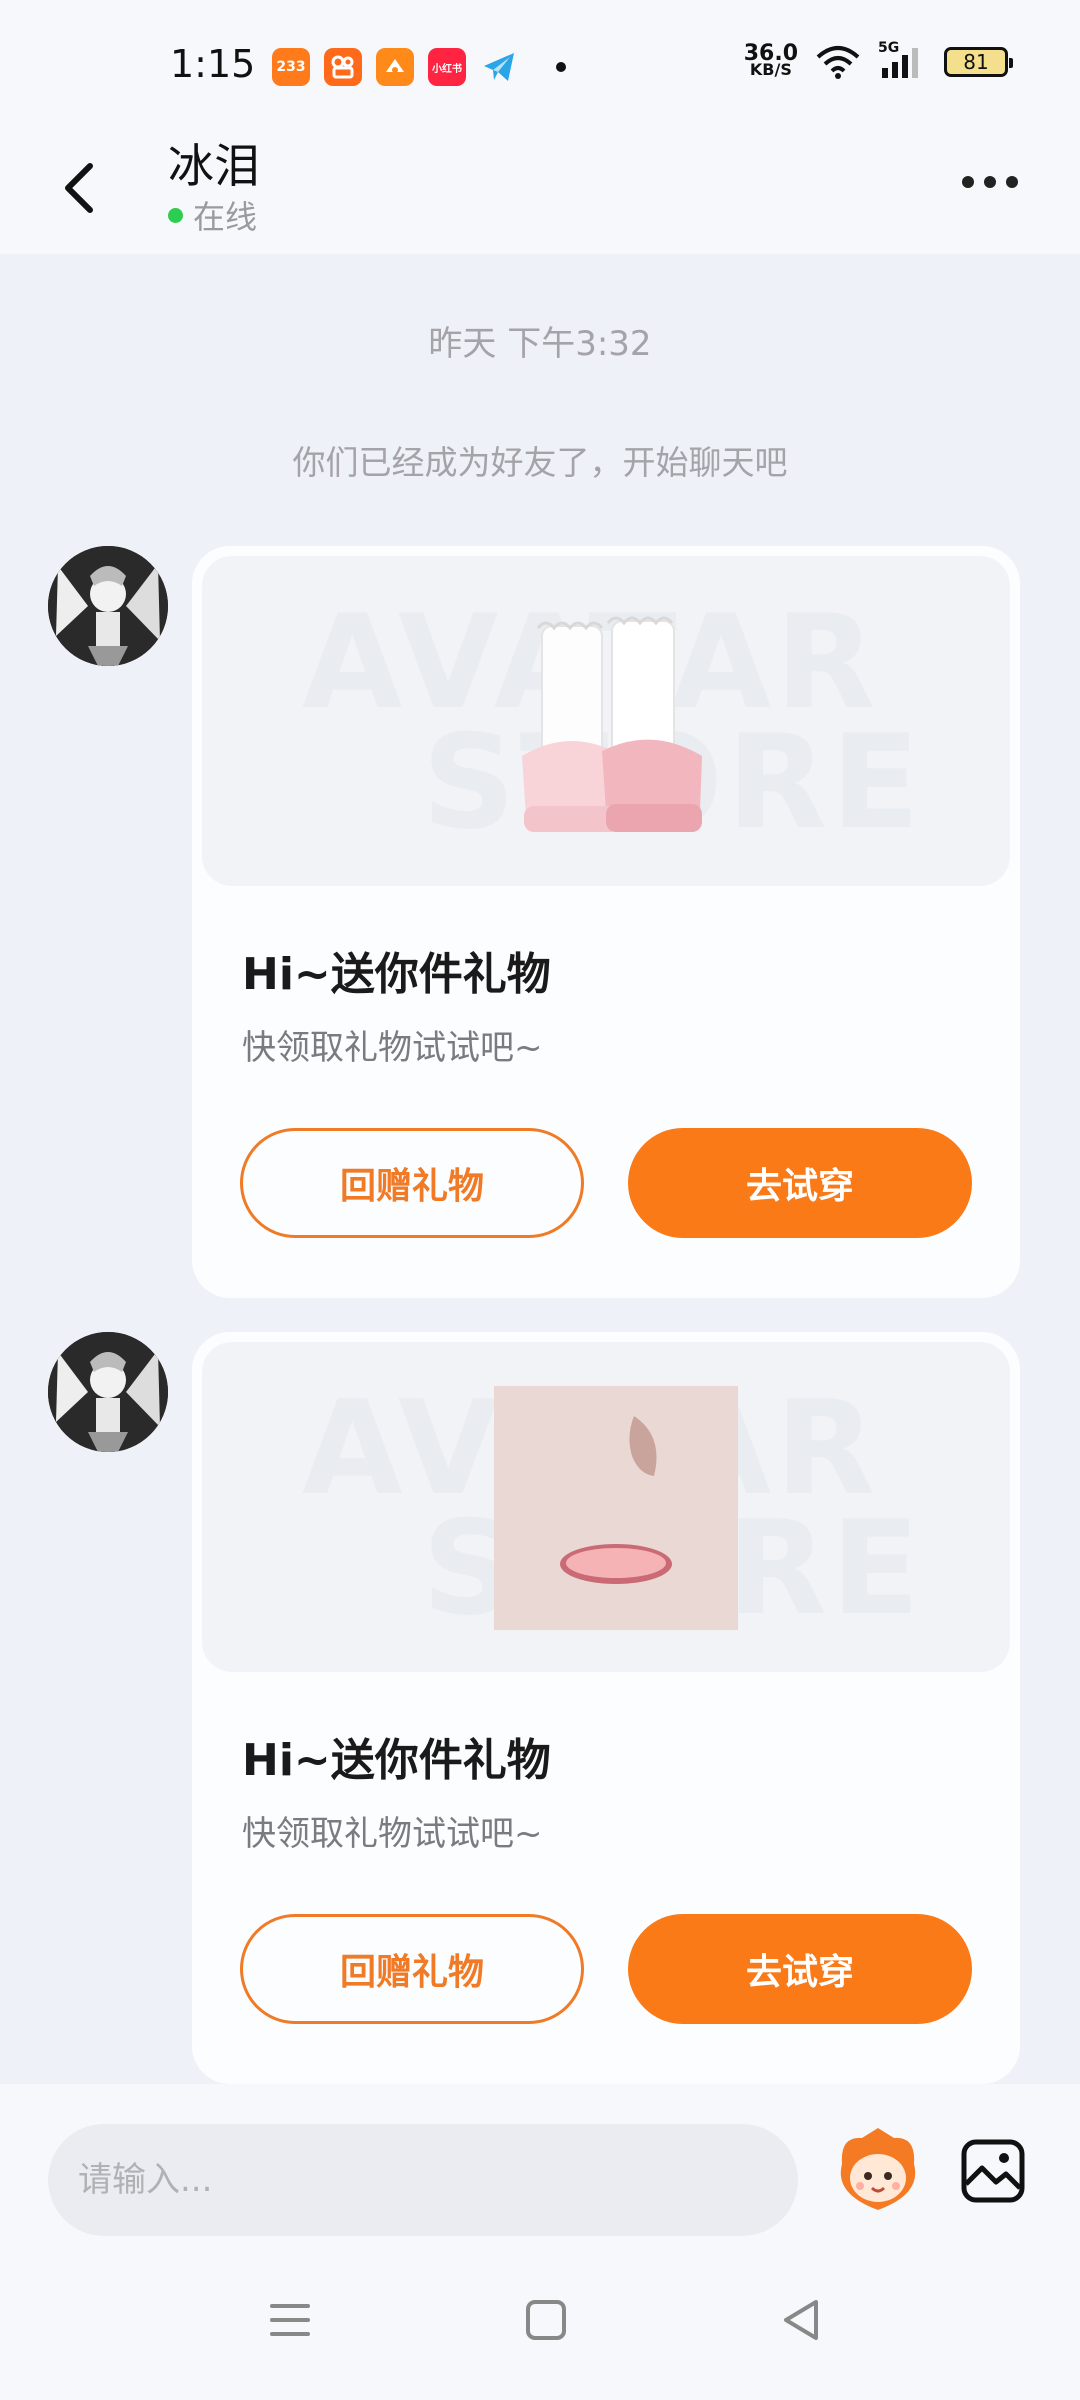 The width and height of the screenshot is (1080, 2400). What do you see at coordinates (770, 60) in the screenshot?
I see `network-speed: 36.0 KB/S` at bounding box center [770, 60].